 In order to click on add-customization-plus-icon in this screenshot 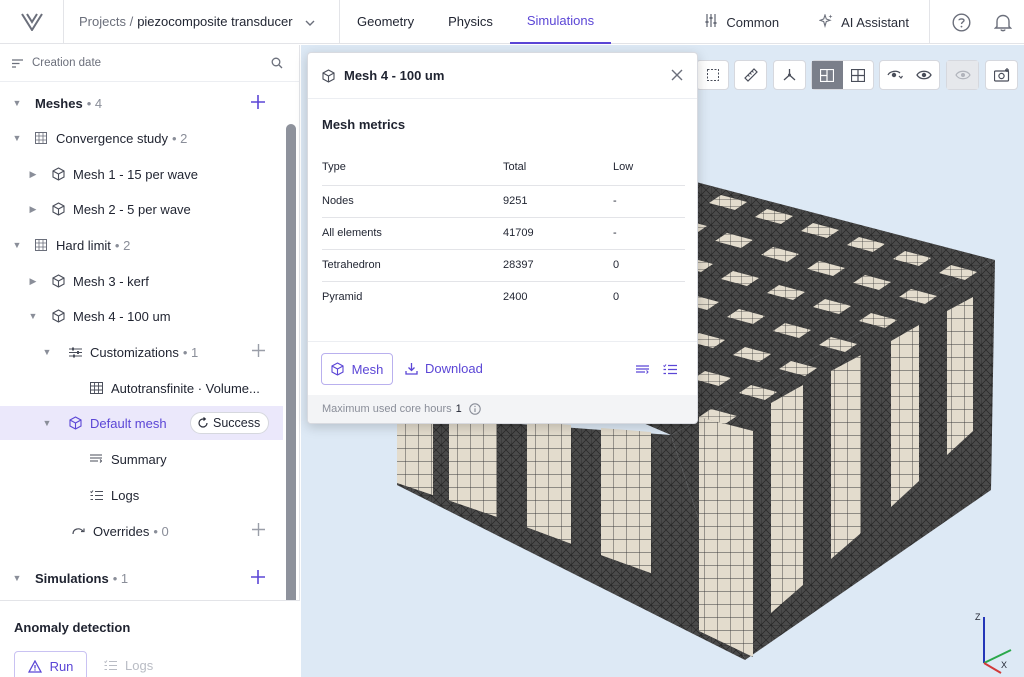, I will do `click(258, 352)`.